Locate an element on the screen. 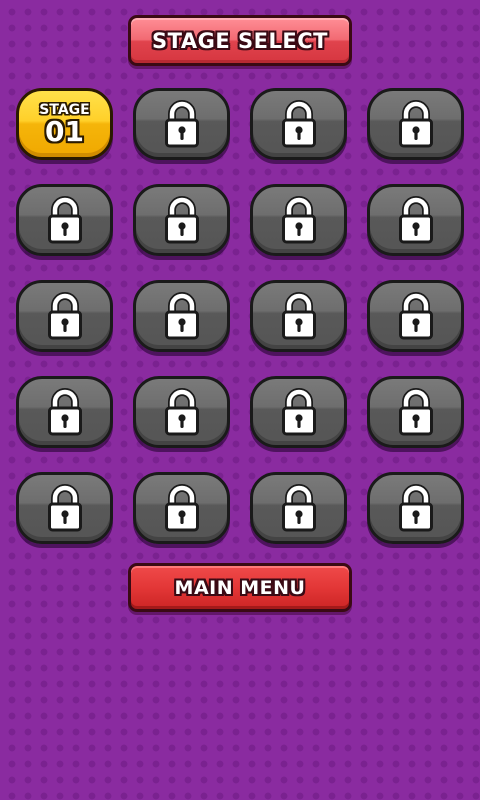  page-title: STAGE SELECT is located at coordinates (240, 40).